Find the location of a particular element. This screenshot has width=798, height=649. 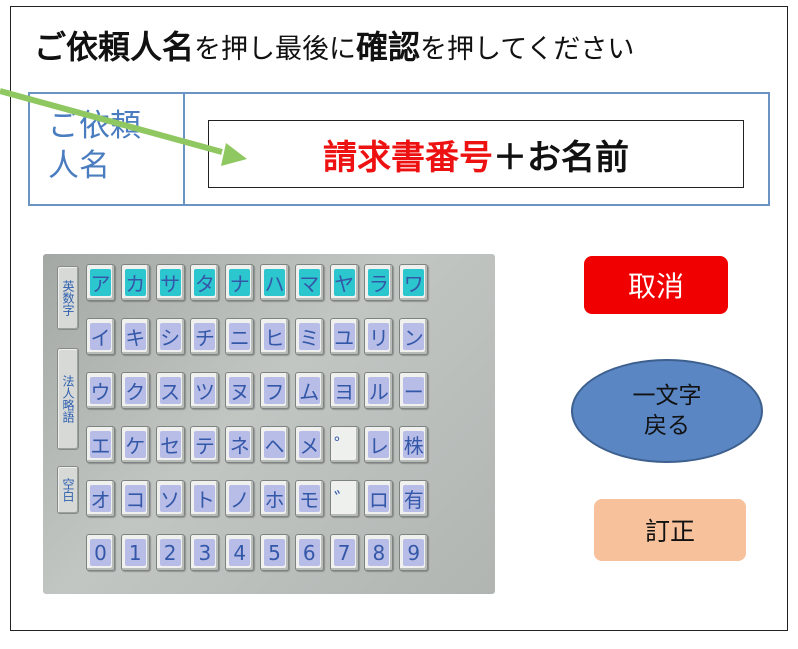

correct-button-label: 訂正 is located at coordinates (669, 531).